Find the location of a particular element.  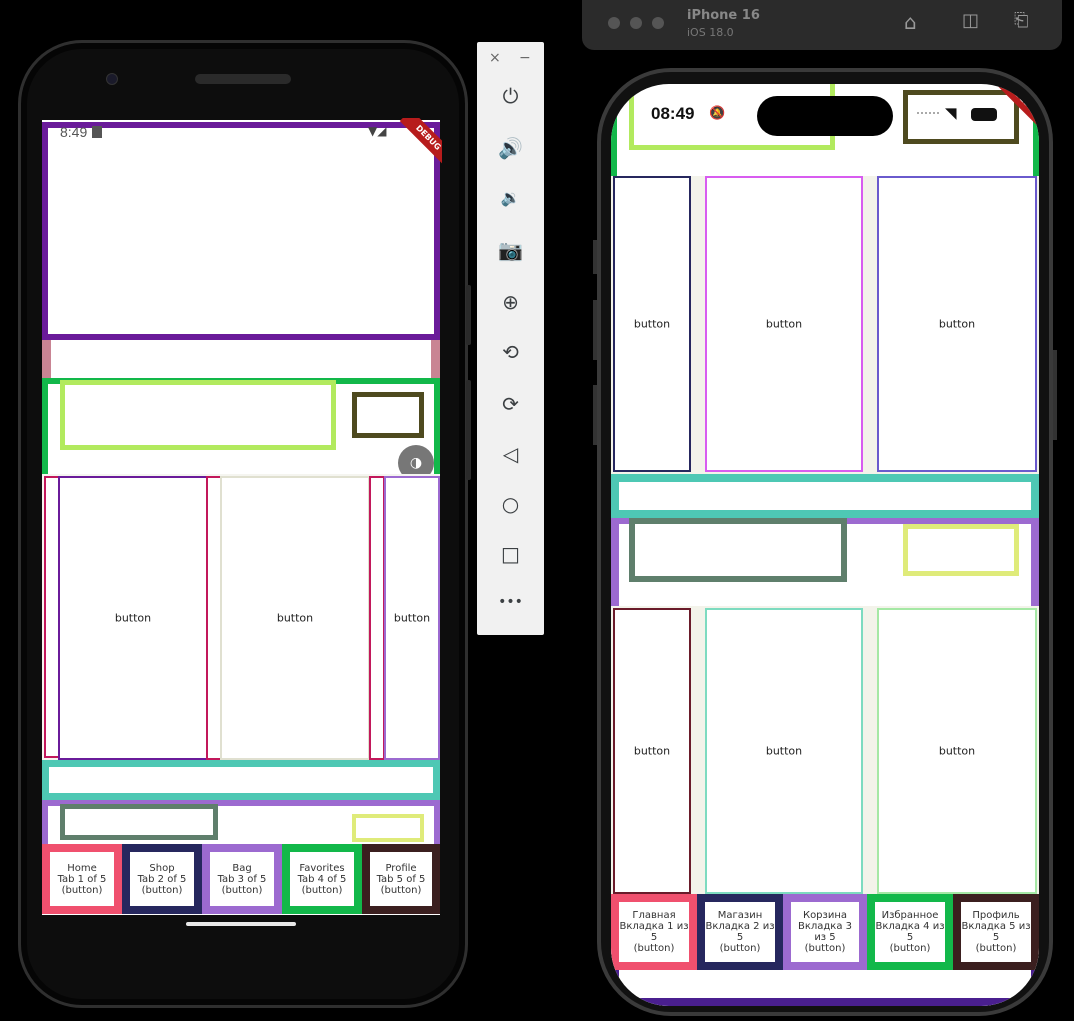

debug-banner: DEBUG is located at coordinates (417, 143).